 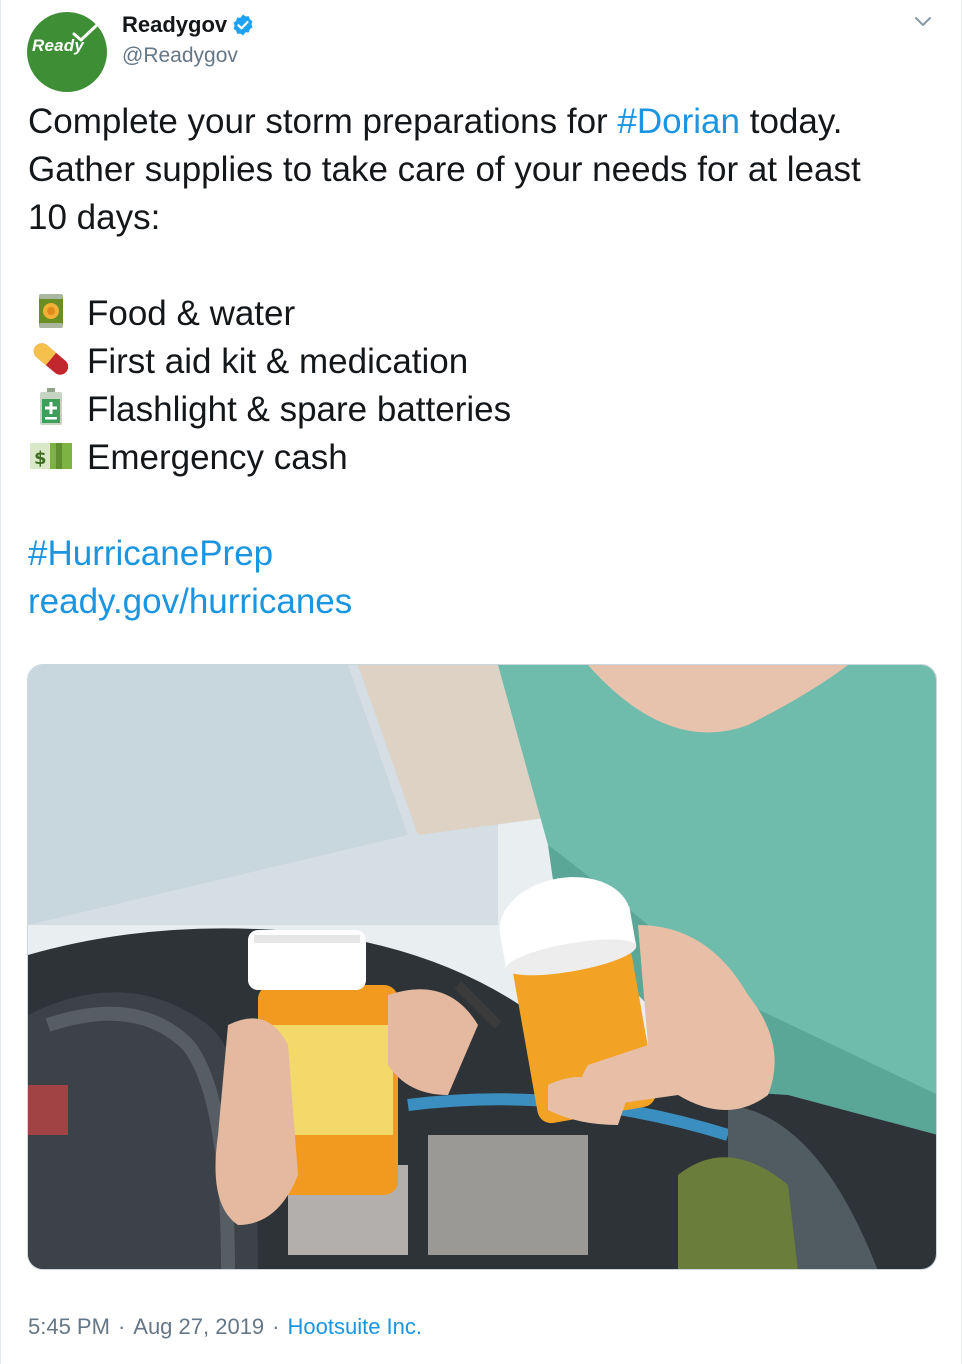 I want to click on tweet-source-link: Hootsuite Inc., so click(x=355, y=1326).